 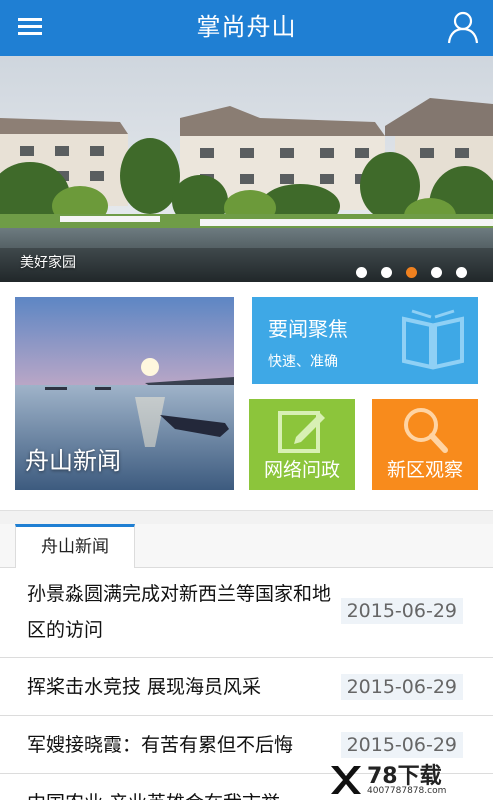 I want to click on tile-online-inquiry: 网络问政, so click(x=302, y=444).